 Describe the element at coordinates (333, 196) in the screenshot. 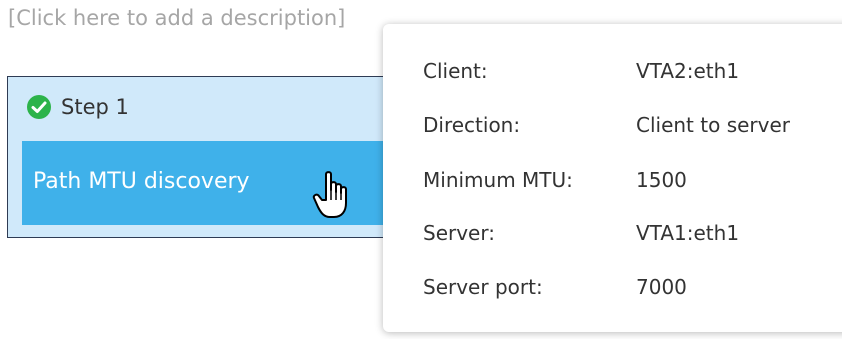

I see `hand-pointer-icon` at that location.